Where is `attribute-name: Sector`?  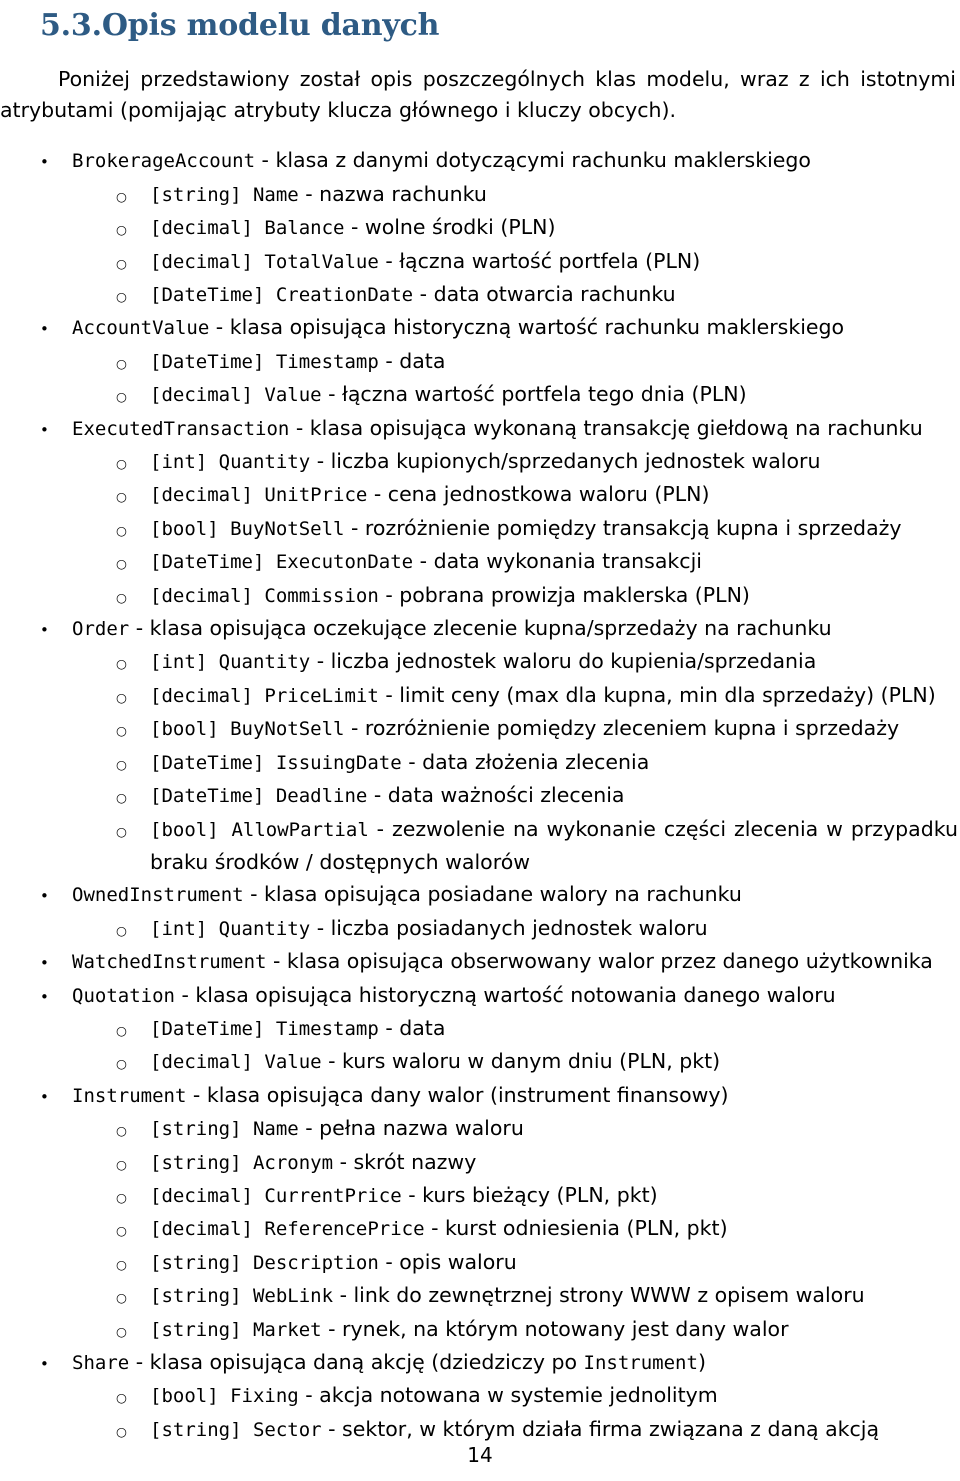 attribute-name: Sector is located at coordinates (287, 1429).